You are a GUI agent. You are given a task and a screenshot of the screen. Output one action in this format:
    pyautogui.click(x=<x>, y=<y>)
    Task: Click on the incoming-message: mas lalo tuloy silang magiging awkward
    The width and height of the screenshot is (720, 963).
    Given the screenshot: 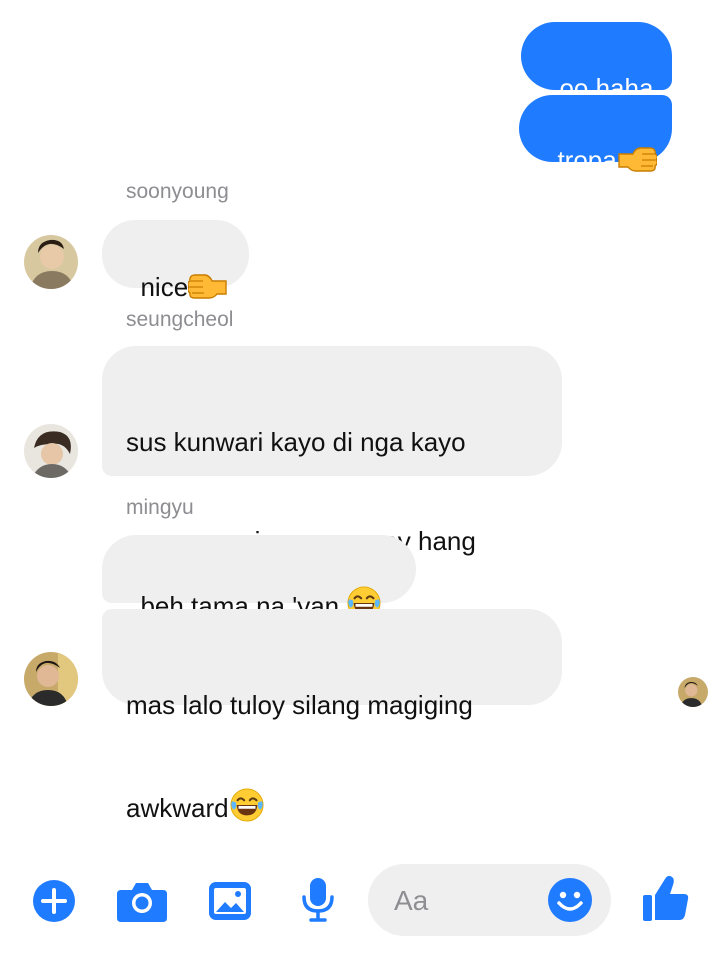 What is the action you would take?
    pyautogui.click(x=332, y=716)
    